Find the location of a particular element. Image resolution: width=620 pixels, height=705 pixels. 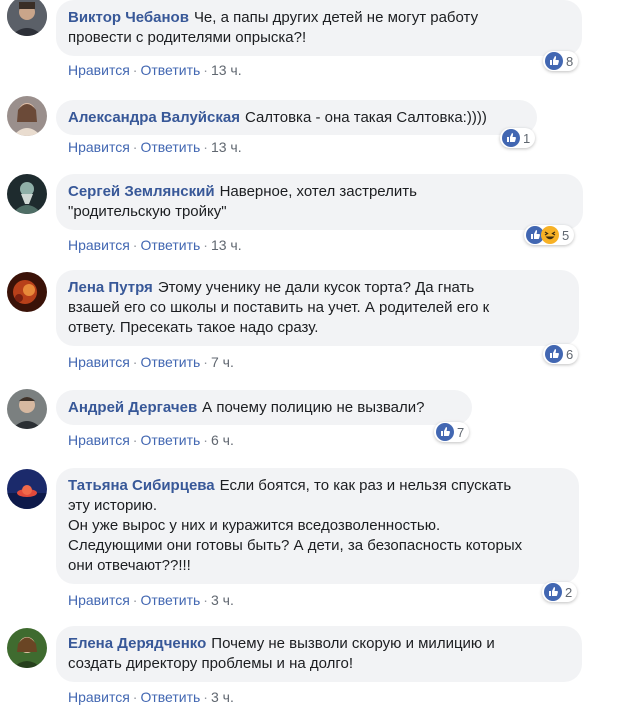

reaction-count: 1 is located at coordinates (518, 138).